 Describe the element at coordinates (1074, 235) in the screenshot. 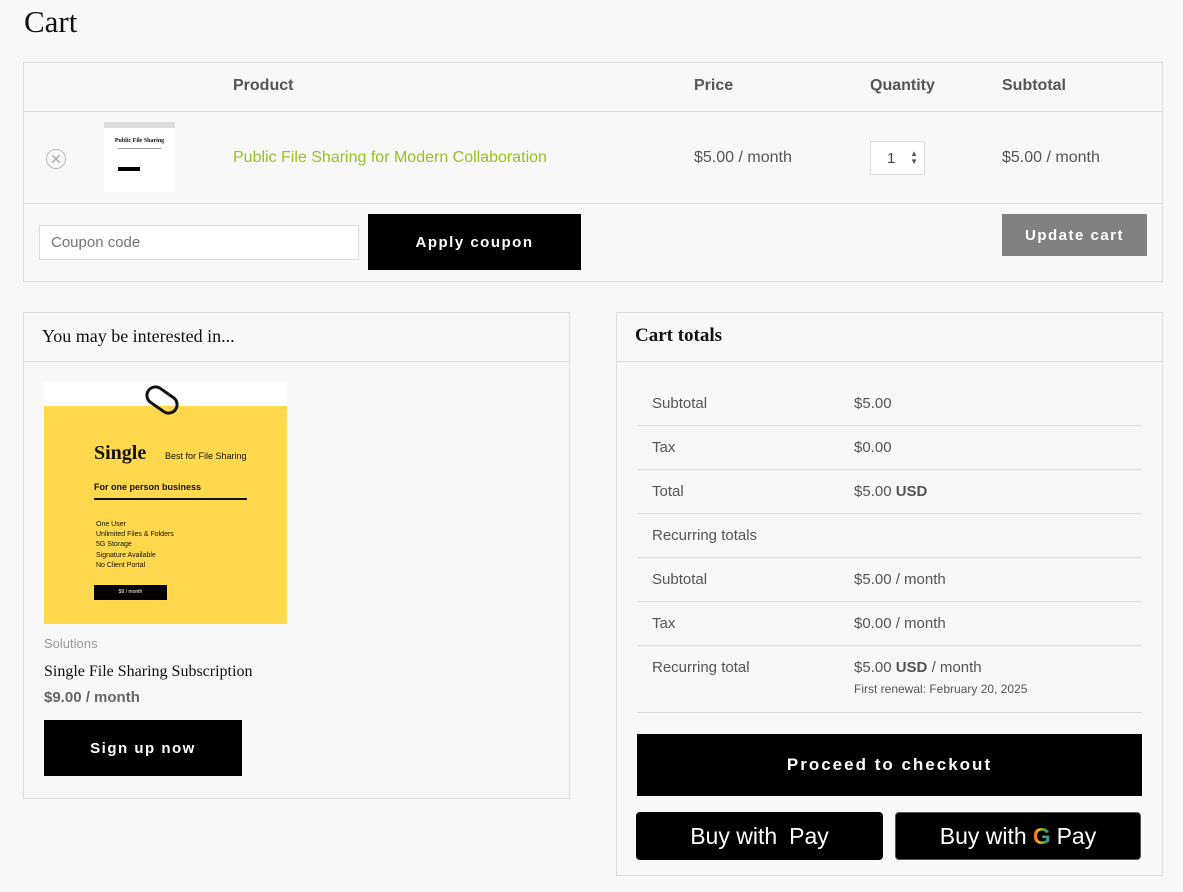

I see `update-cart-button: Update cart` at that location.